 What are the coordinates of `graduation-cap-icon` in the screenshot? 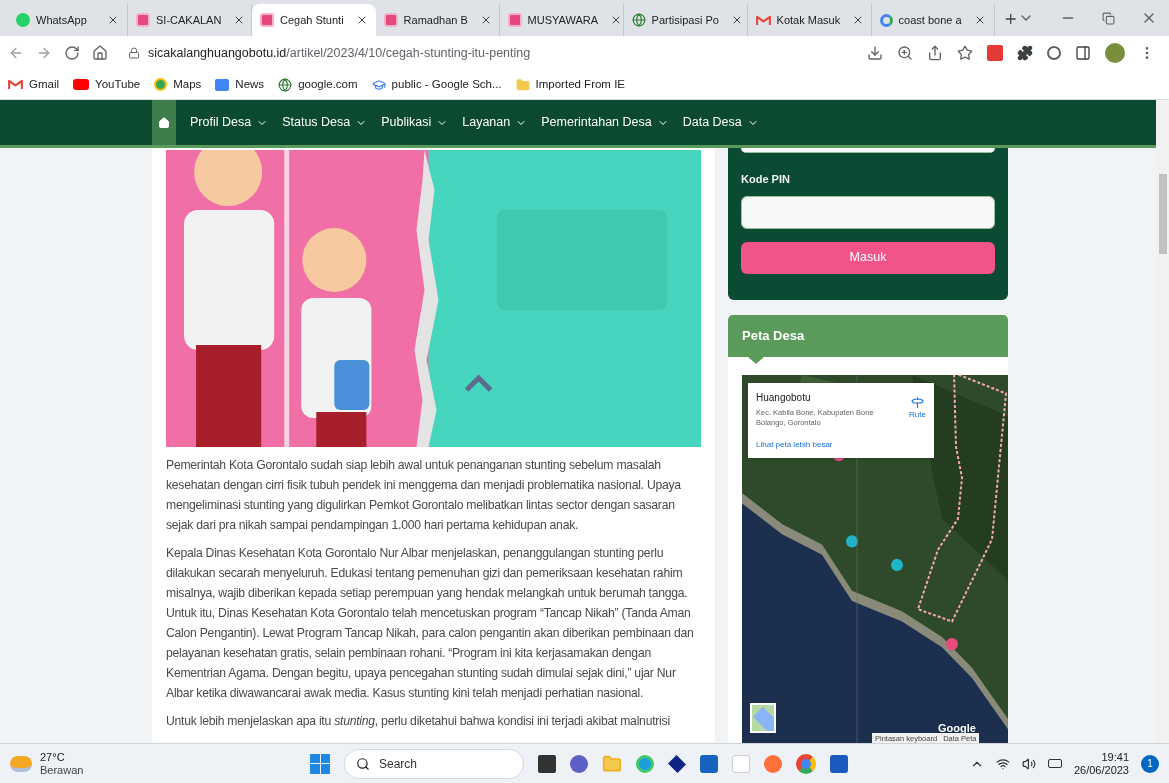 It's located at (378, 84).